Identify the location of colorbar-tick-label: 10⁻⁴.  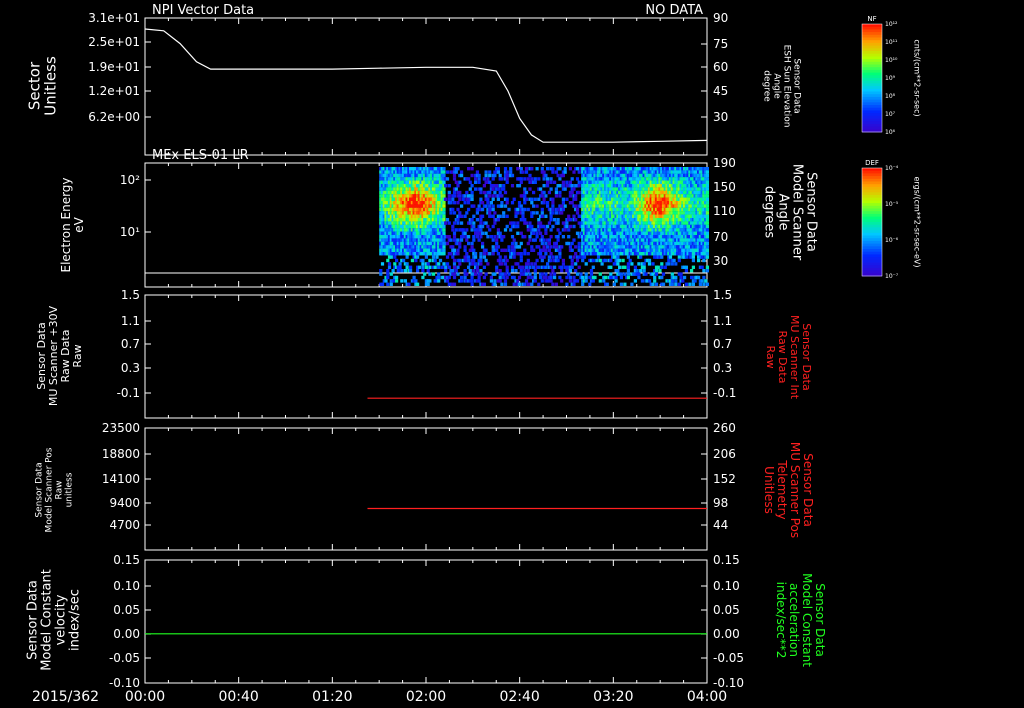
(892, 168).